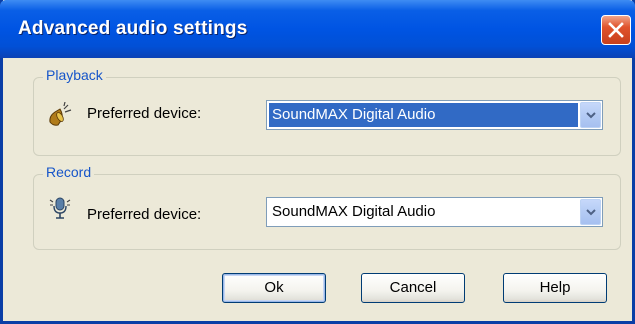 The height and width of the screenshot is (324, 635). Describe the element at coordinates (144, 113) in the screenshot. I see `playback-device-label: Preferred device:` at that location.